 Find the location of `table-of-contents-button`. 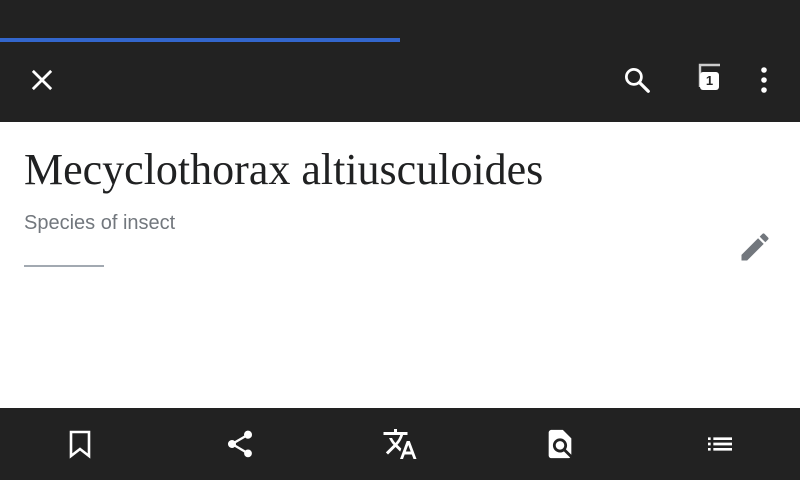

table-of-contents-button is located at coordinates (720, 444).